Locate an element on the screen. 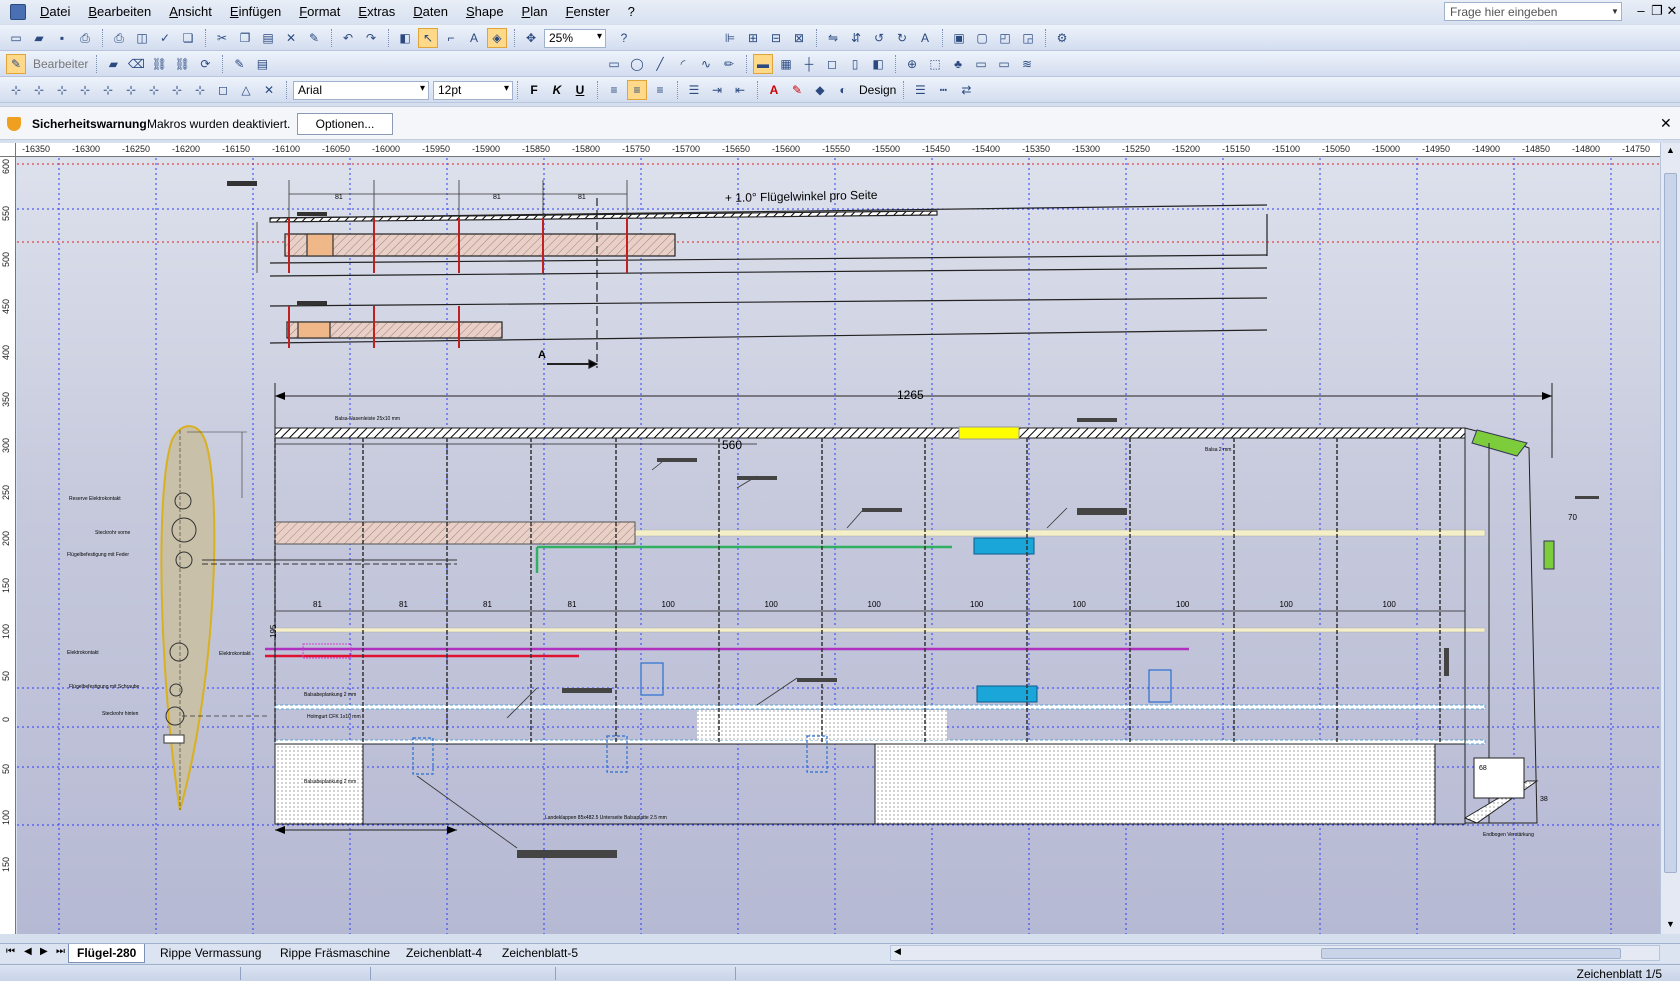 Image resolution: width=1680 pixels, height=981 pixels. align-icon: ⊫ is located at coordinates (730, 38).